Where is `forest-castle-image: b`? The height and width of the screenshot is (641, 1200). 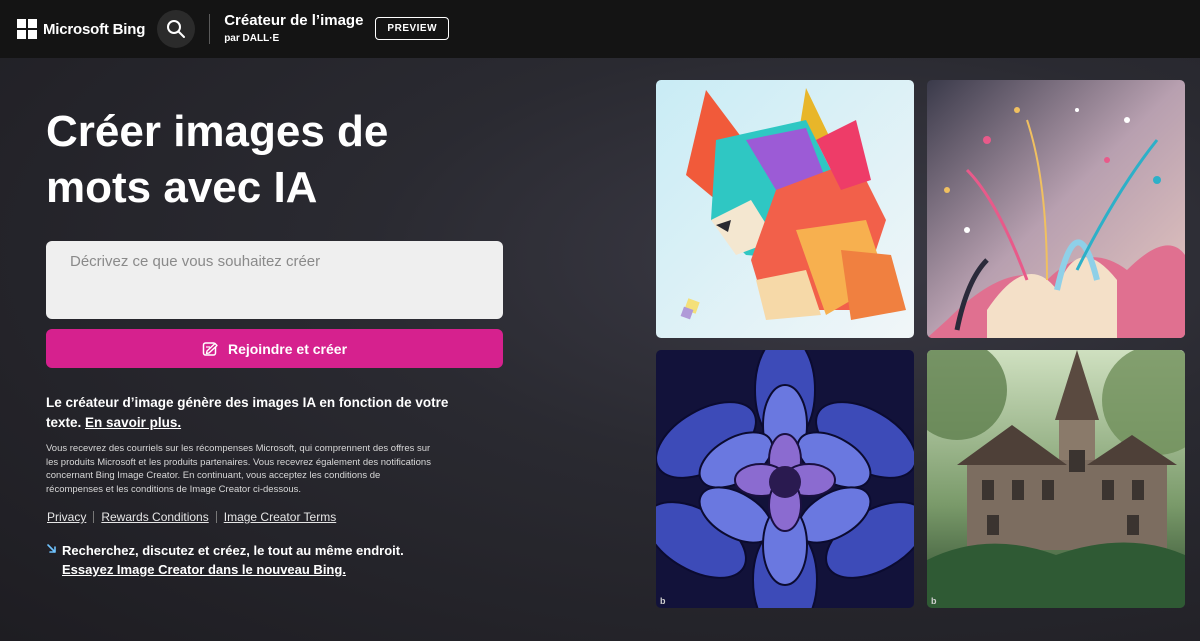 forest-castle-image: b is located at coordinates (1056, 479).